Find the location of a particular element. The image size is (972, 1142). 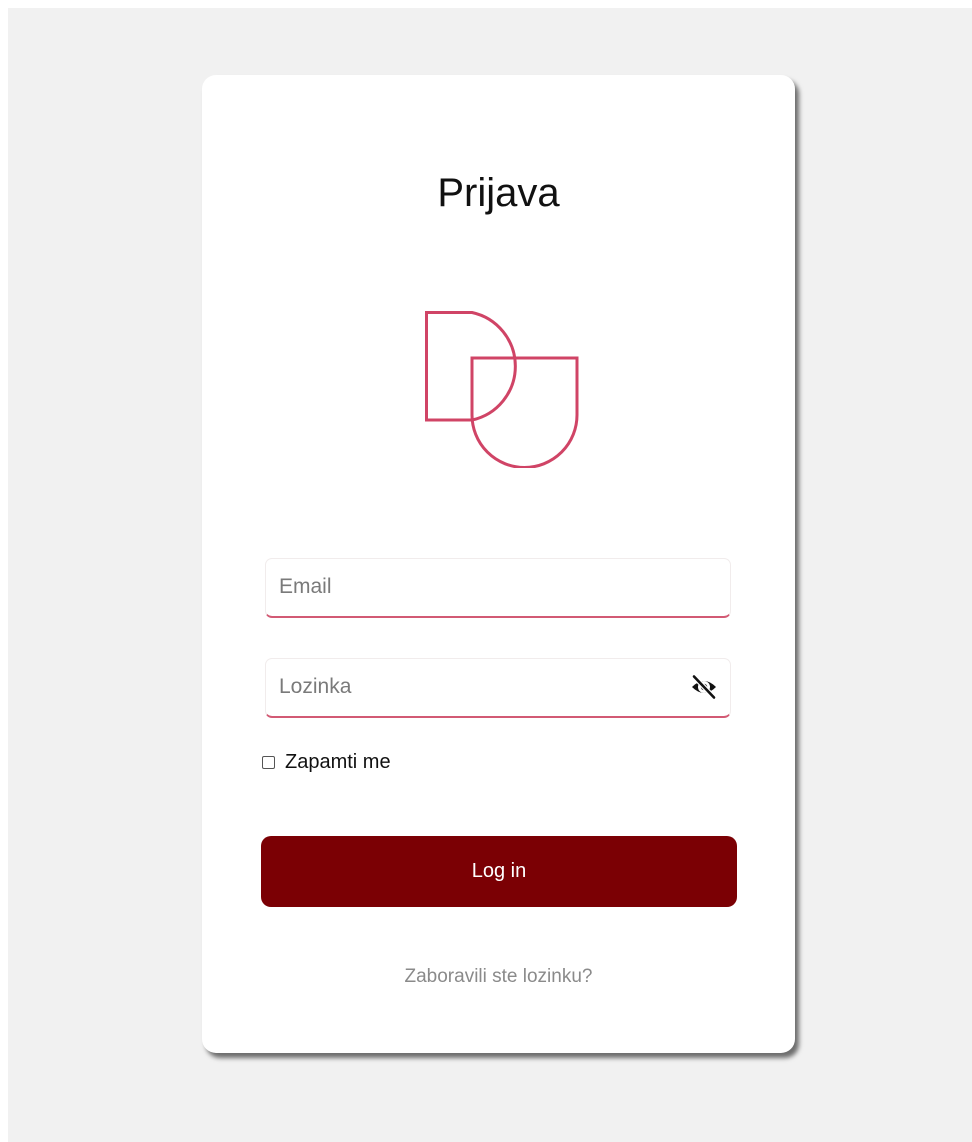

email-field-container is located at coordinates (498, 588).